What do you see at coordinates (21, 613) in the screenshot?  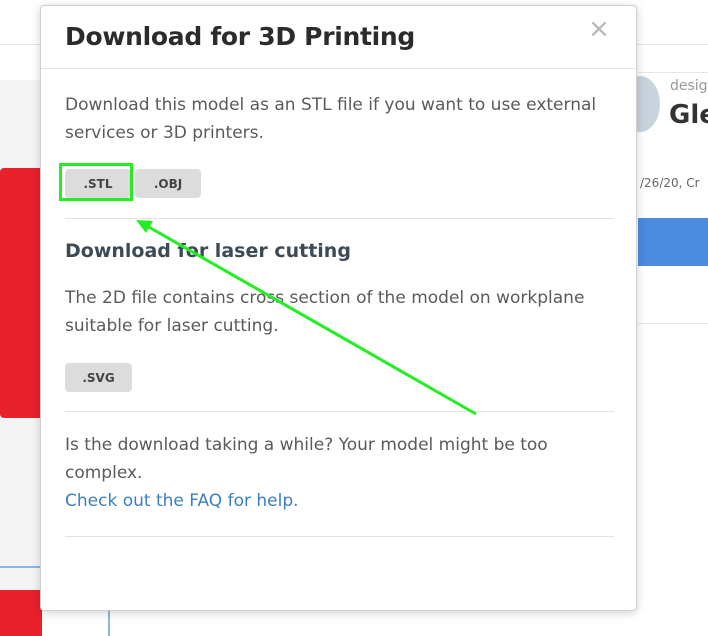 I see `background-red-model-part` at bounding box center [21, 613].